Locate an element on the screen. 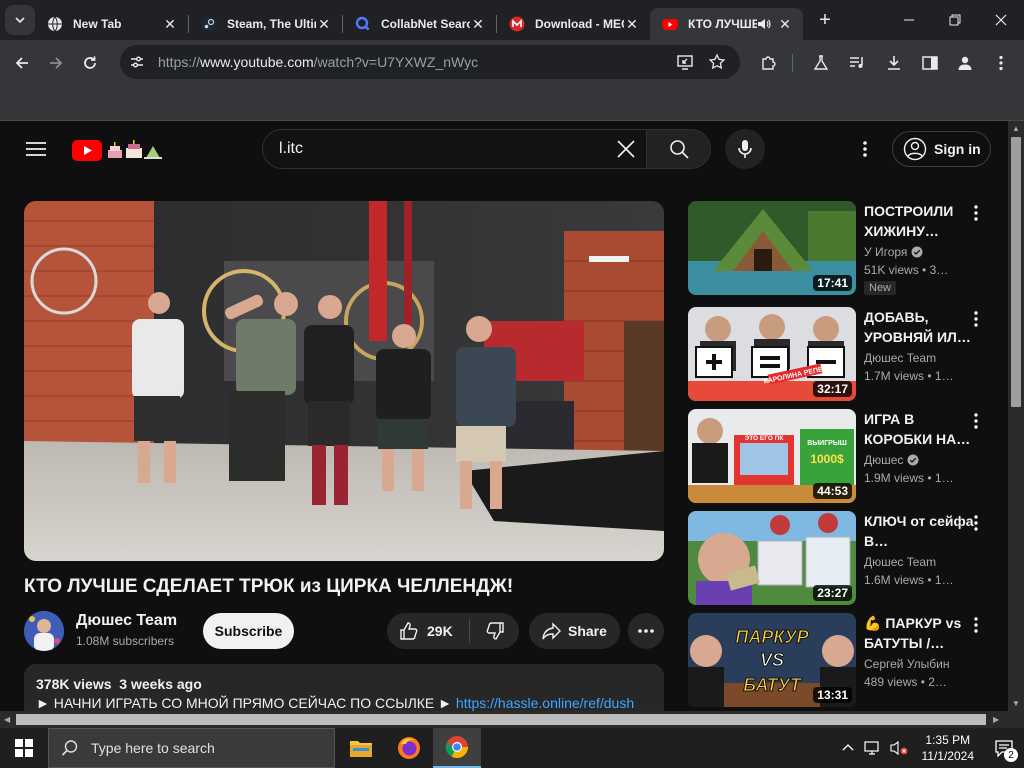  search-button is located at coordinates (679, 149).